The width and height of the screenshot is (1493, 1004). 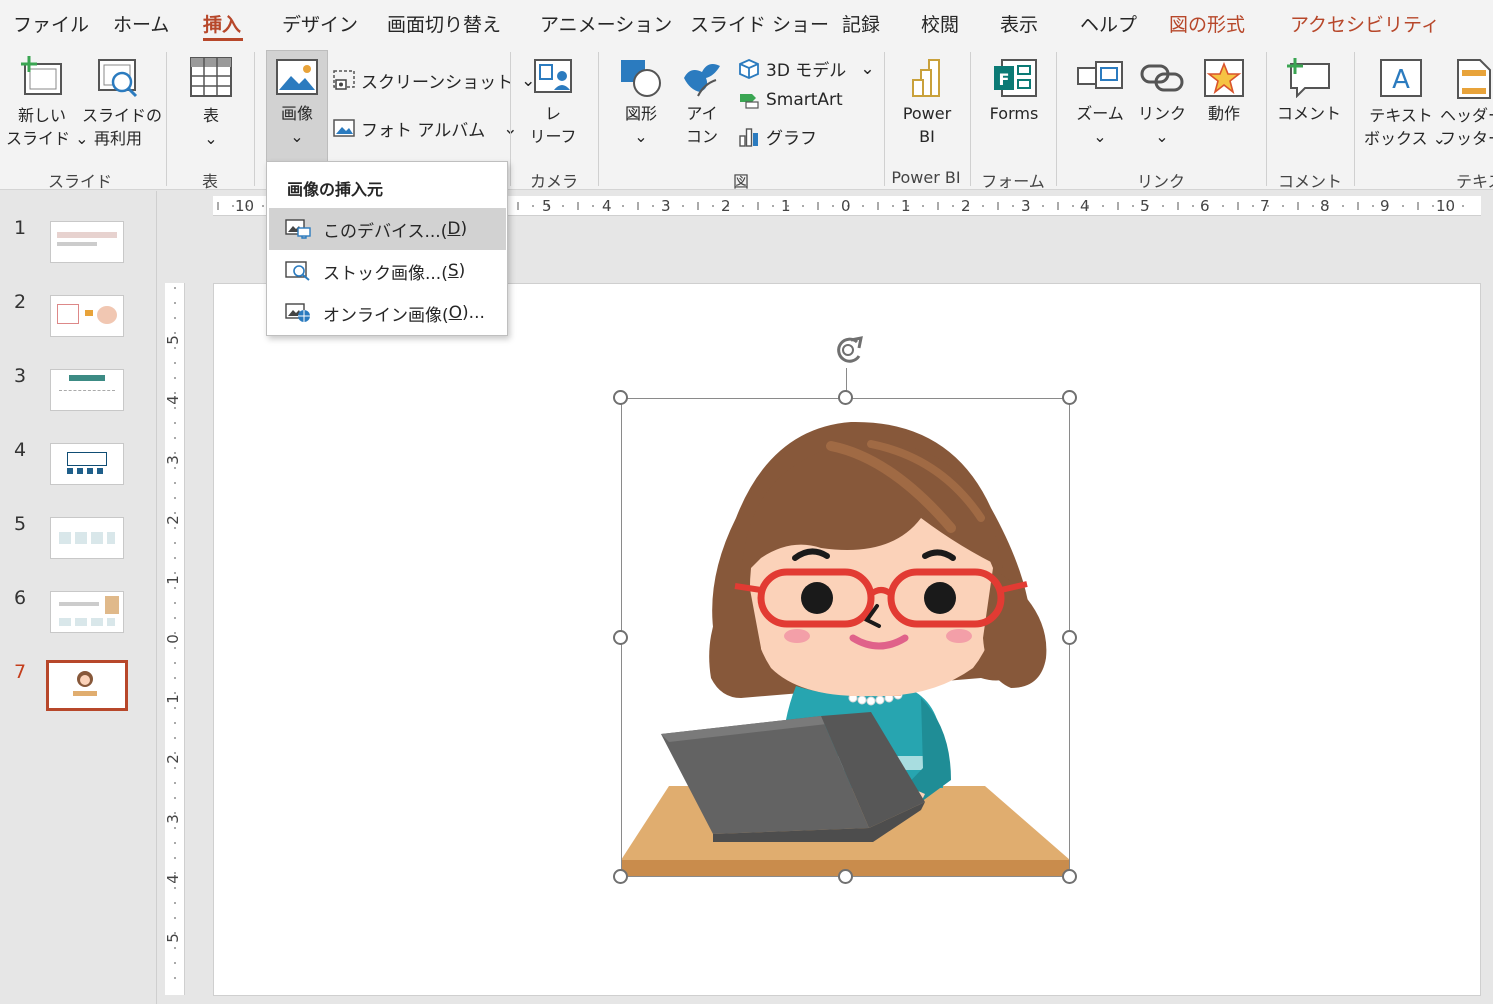 What do you see at coordinates (211, 77) in the screenshot?
I see `table-icon` at bounding box center [211, 77].